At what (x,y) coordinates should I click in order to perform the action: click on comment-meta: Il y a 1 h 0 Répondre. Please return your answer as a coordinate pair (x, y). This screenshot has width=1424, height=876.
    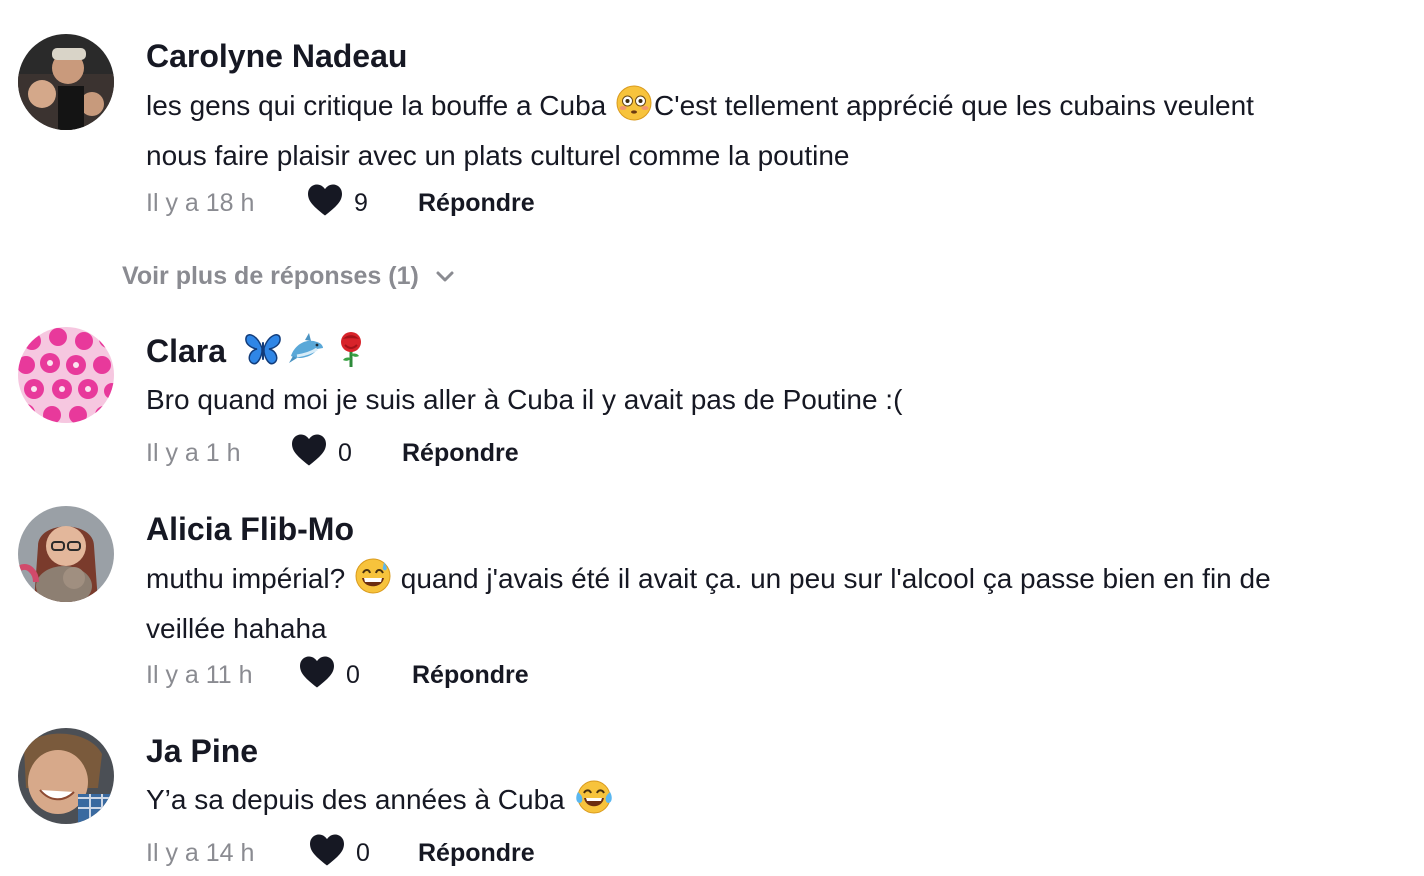
    Looking at the image, I should click on (332, 453).